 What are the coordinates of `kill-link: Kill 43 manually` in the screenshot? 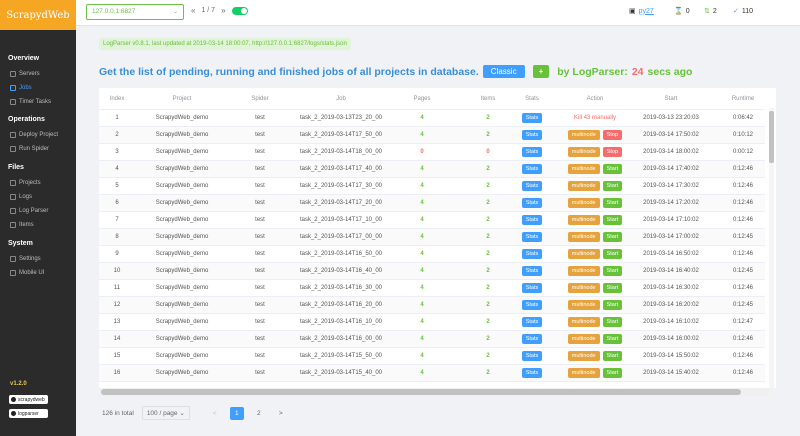 It's located at (595, 118).